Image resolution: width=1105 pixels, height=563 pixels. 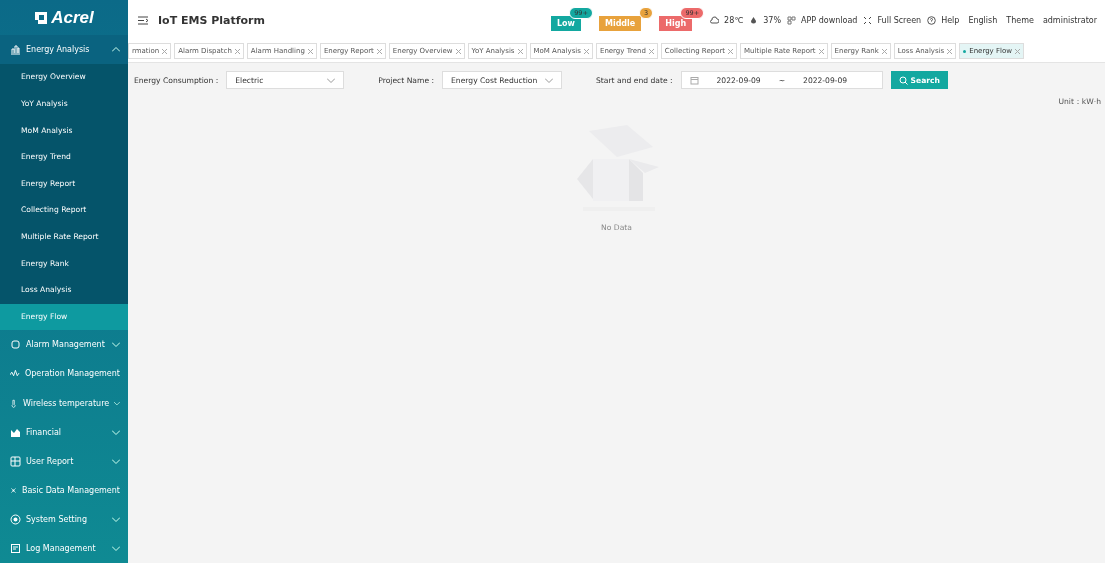 I want to click on search-icon, so click(x=903, y=80).